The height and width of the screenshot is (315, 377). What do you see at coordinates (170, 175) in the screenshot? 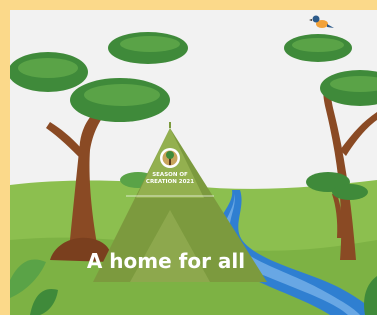
I see `badge-line1: SEASON OF` at bounding box center [170, 175].